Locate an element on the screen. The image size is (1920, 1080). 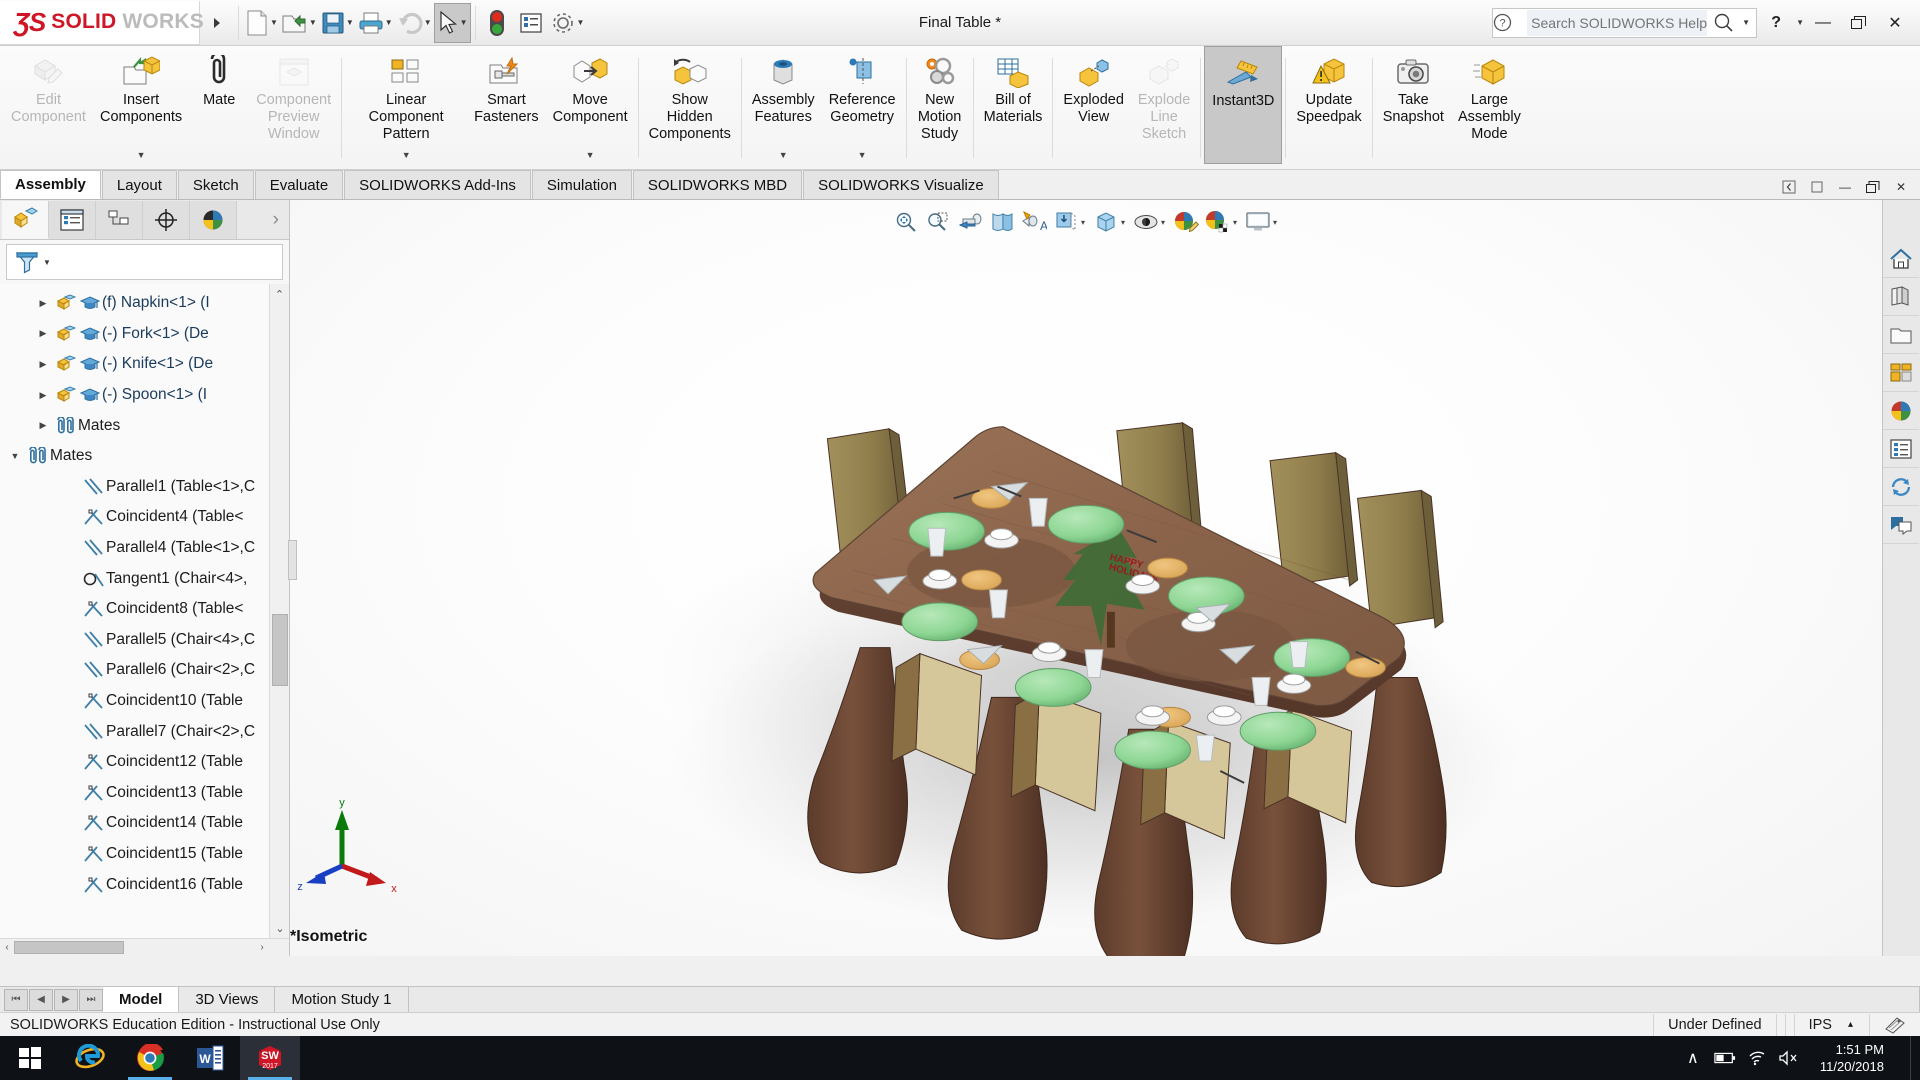
tree-node: Coincident8 (Table< is located at coordinates (144, 609).